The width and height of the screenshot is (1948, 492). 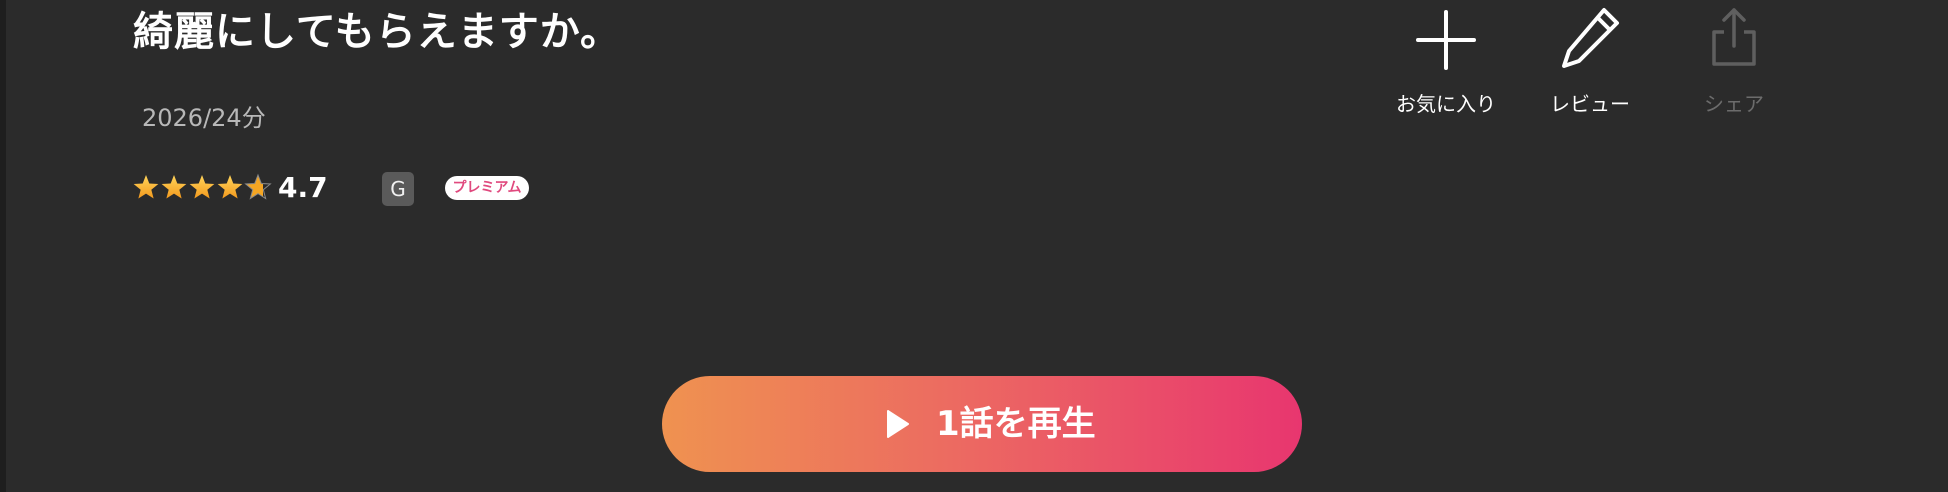 What do you see at coordinates (303, 187) in the screenshot?
I see `rating-score: 4.7` at bounding box center [303, 187].